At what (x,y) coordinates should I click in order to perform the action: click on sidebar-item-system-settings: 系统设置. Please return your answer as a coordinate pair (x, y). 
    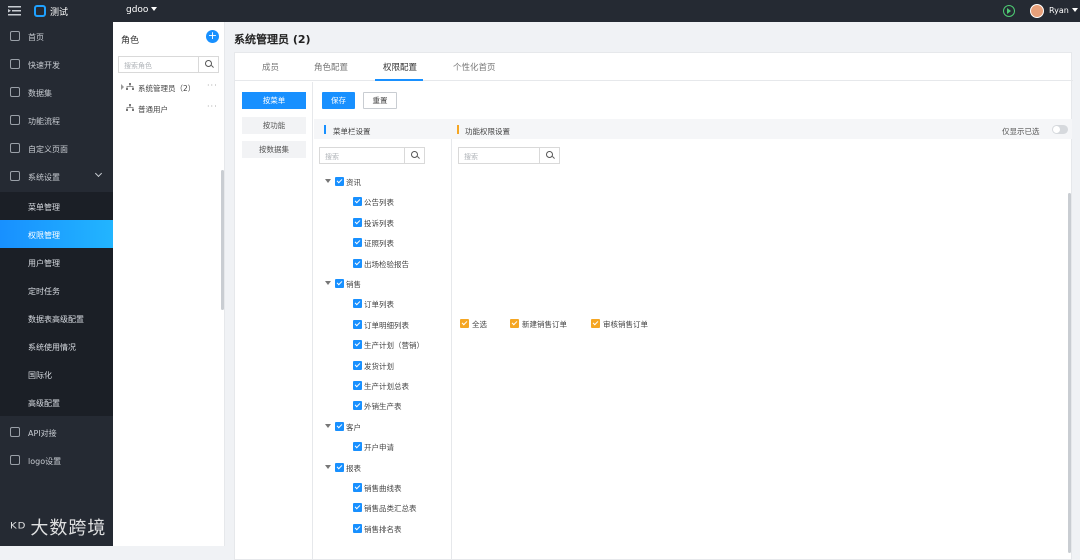
    Looking at the image, I should click on (56, 176).